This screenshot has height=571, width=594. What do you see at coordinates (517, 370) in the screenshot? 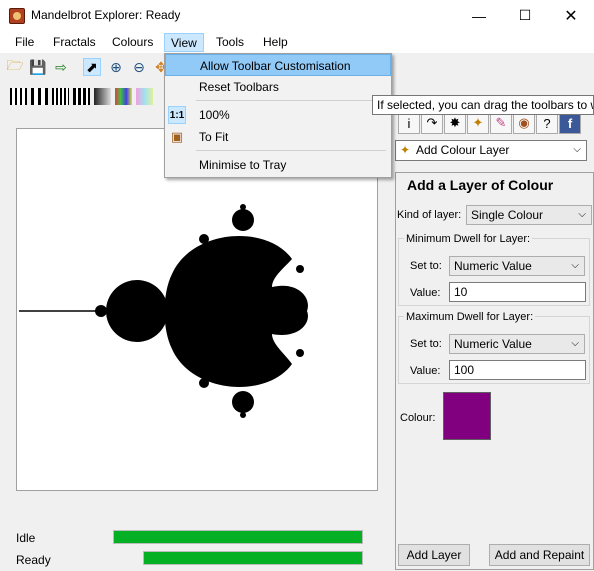
I see `max-value-input: 100` at bounding box center [517, 370].